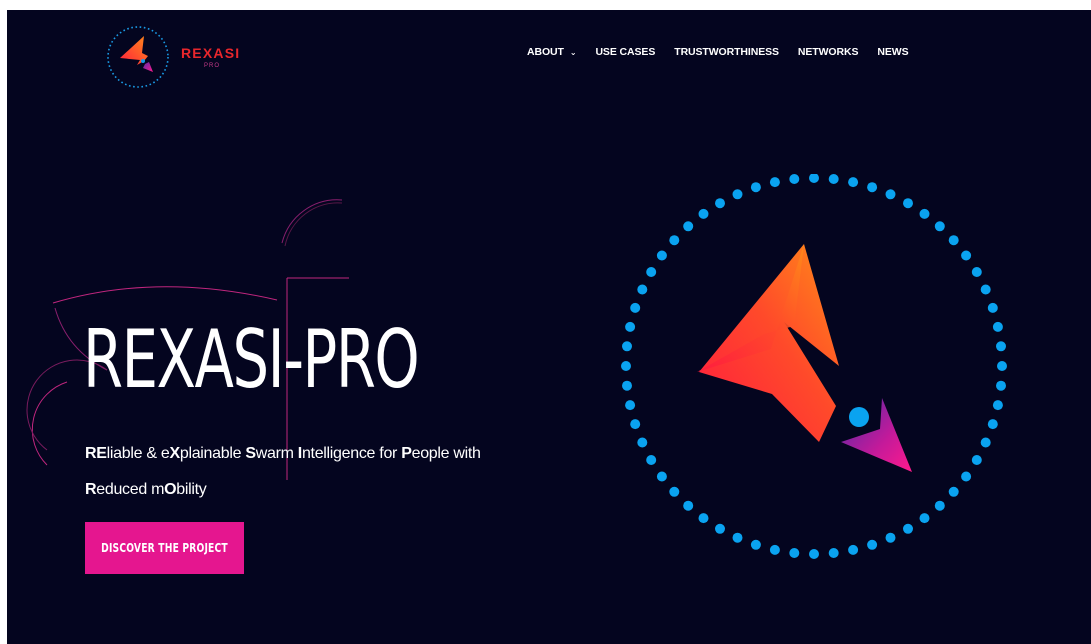  I want to click on nav-item-about: ABOUT ⌄, so click(552, 52).